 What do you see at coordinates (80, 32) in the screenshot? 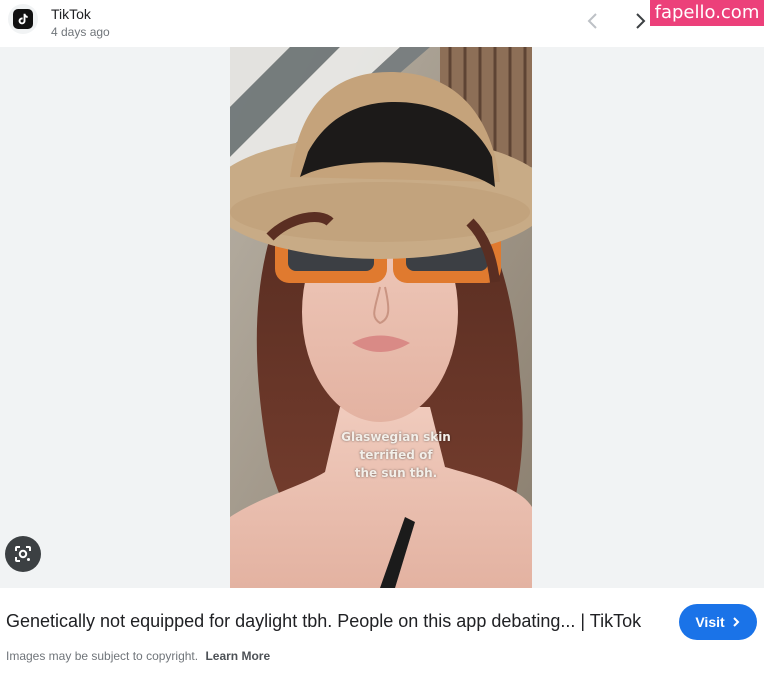
I see `post-age: 4 days ago` at bounding box center [80, 32].